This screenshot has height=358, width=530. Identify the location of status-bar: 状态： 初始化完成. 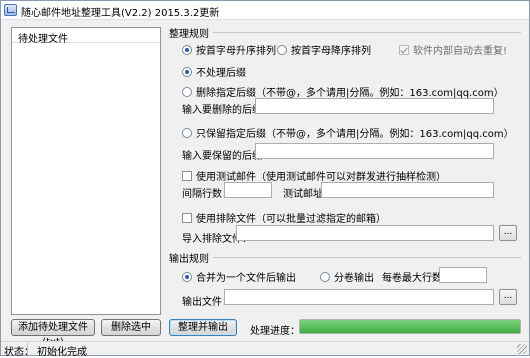
(265, 349).